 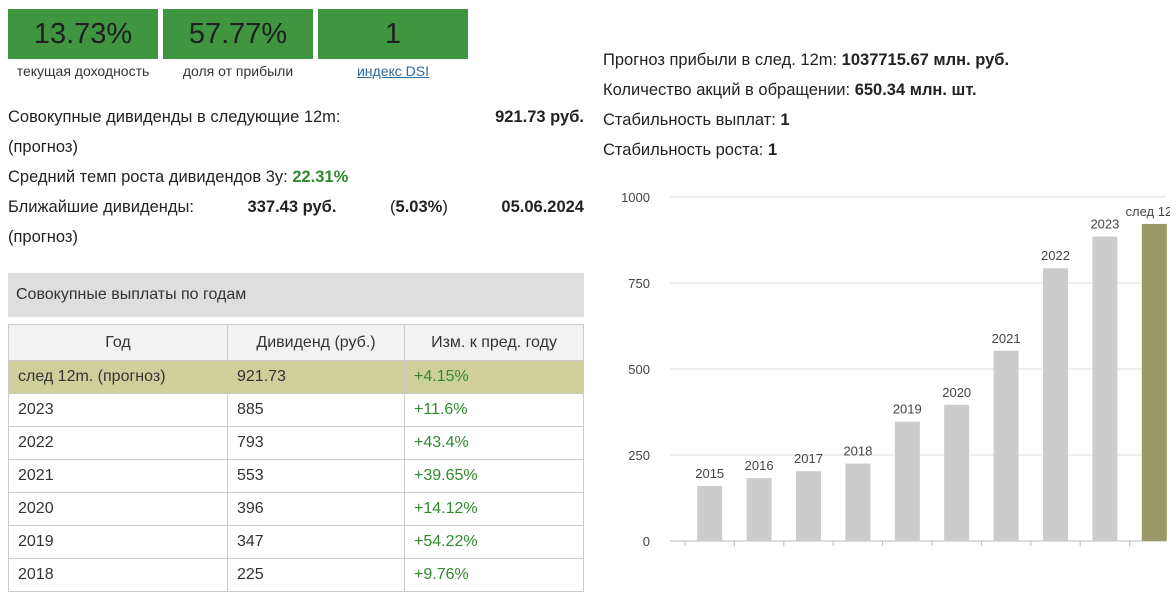 What do you see at coordinates (772, 150) in the screenshot?
I see `growth-stability-value: 1` at bounding box center [772, 150].